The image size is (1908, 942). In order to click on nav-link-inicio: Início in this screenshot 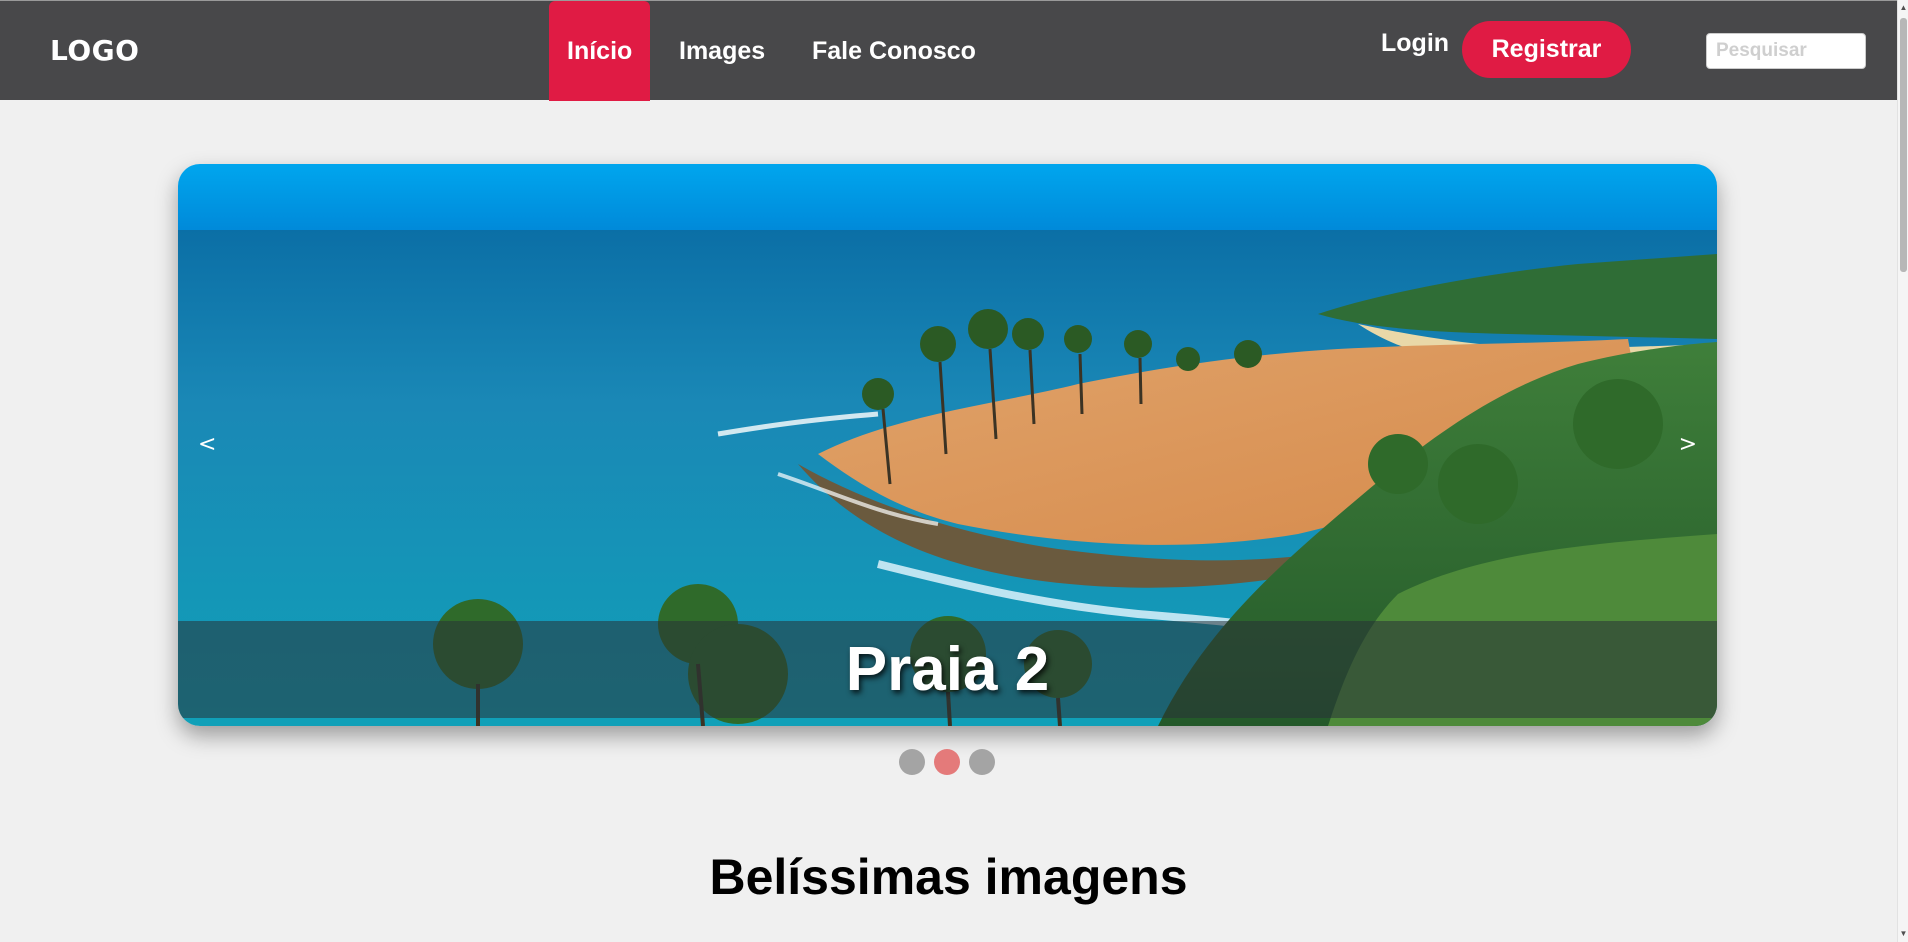, I will do `click(600, 51)`.